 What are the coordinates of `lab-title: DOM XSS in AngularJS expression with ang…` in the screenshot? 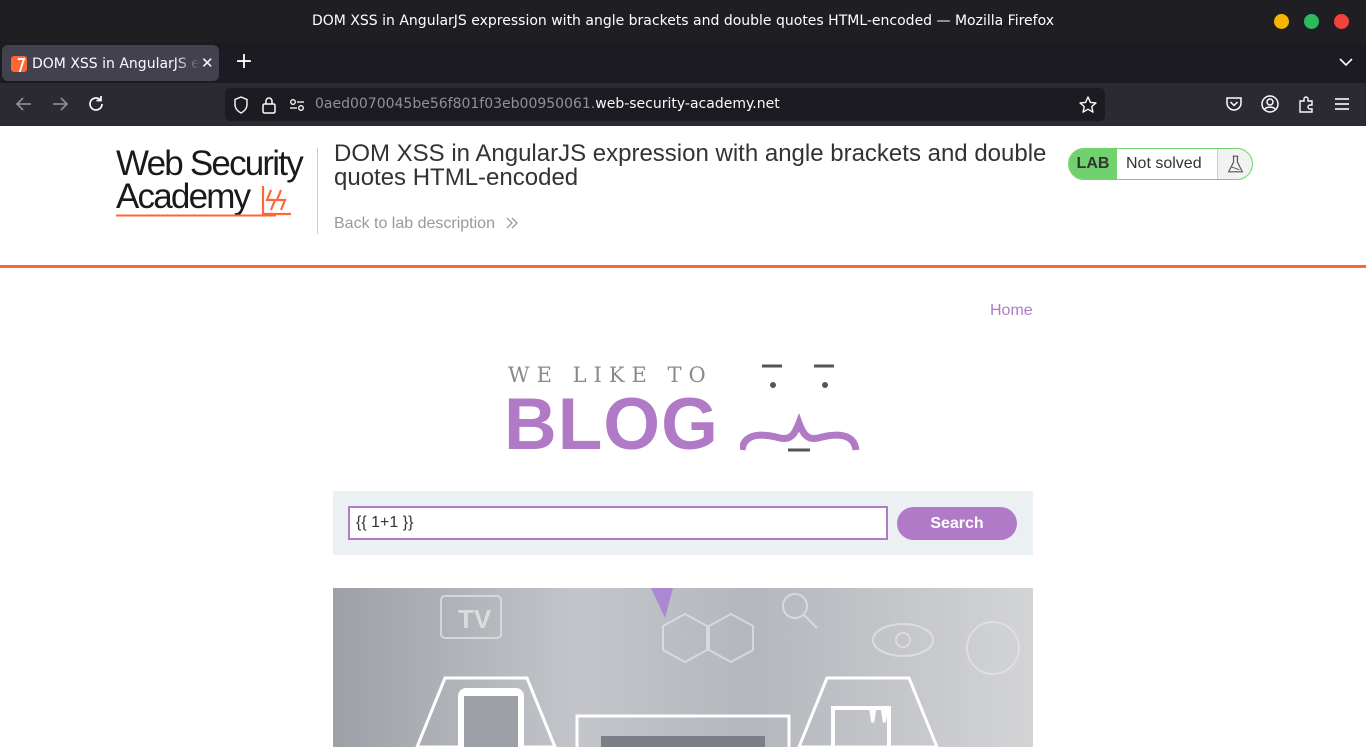 It's located at (690, 165).